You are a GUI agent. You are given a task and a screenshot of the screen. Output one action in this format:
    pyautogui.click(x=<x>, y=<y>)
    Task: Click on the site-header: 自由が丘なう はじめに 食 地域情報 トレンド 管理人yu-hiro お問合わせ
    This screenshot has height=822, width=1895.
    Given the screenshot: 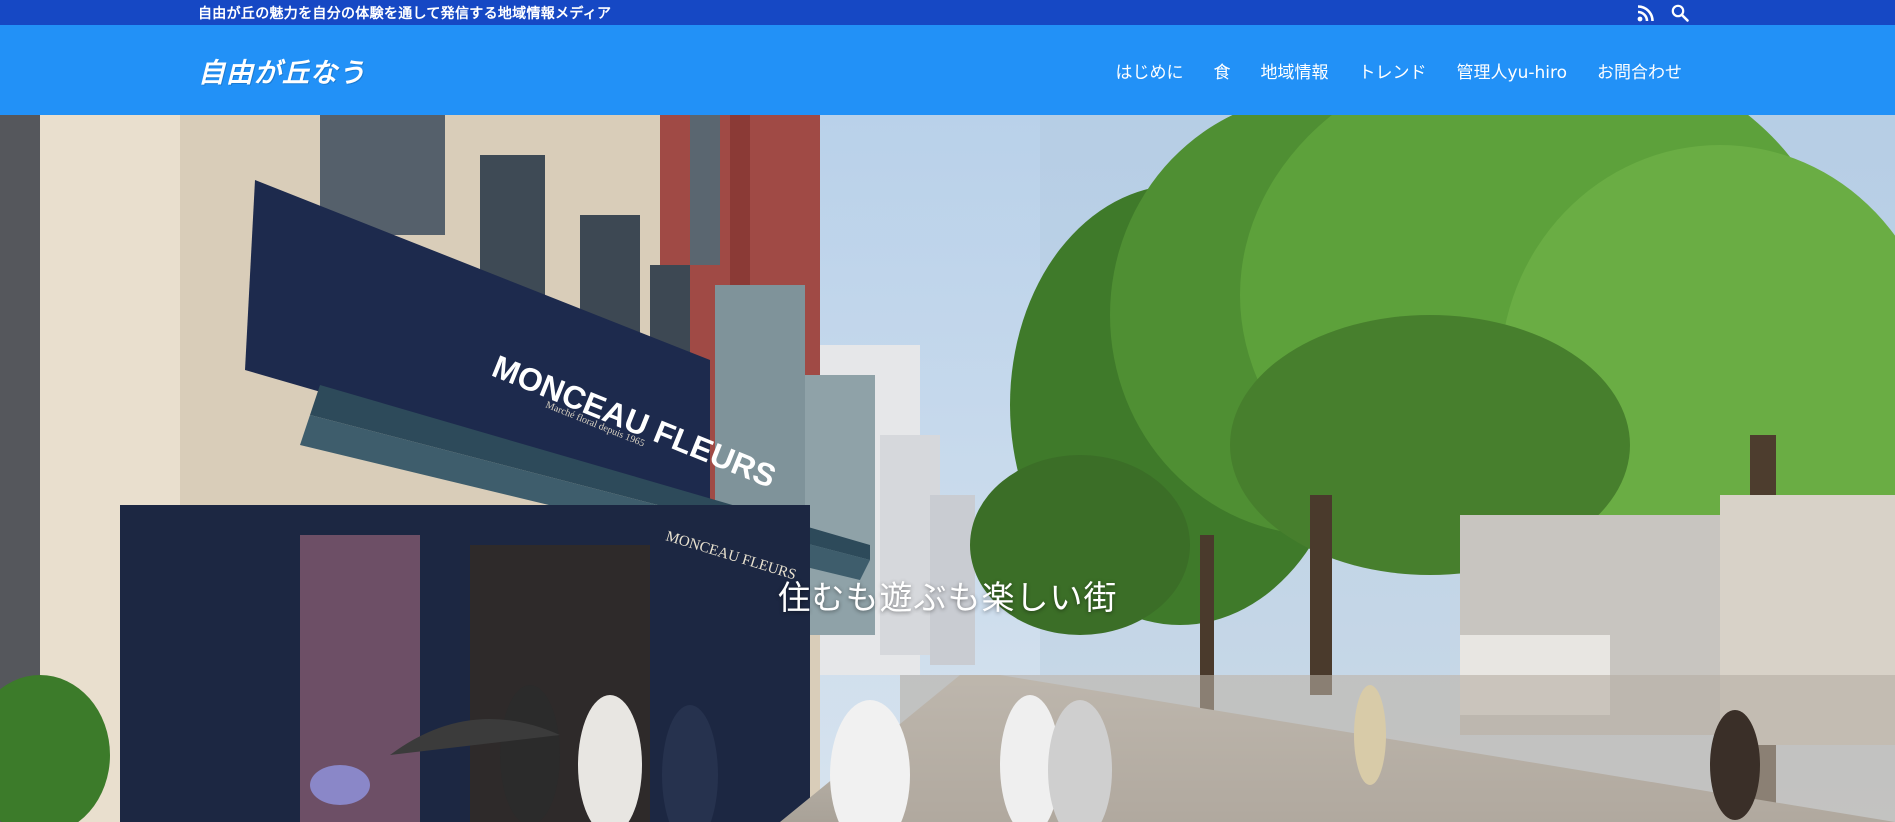 What is the action you would take?
    pyautogui.click(x=947, y=70)
    